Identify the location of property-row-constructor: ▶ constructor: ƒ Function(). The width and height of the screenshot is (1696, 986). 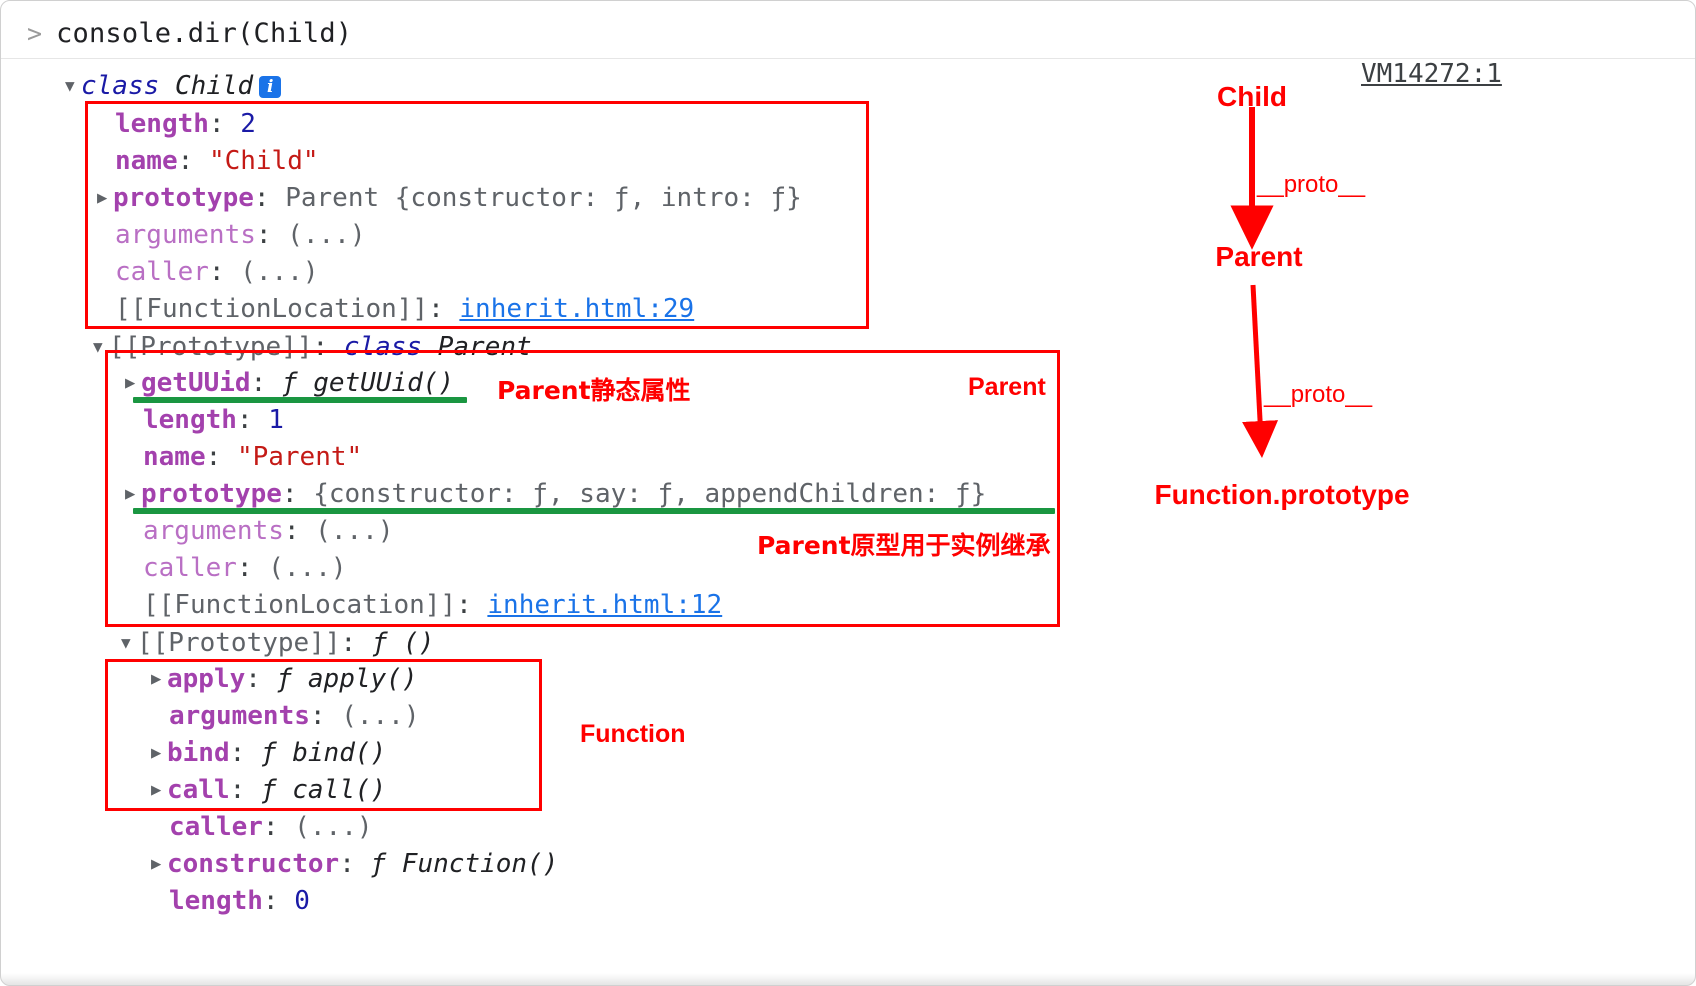
(354, 864).